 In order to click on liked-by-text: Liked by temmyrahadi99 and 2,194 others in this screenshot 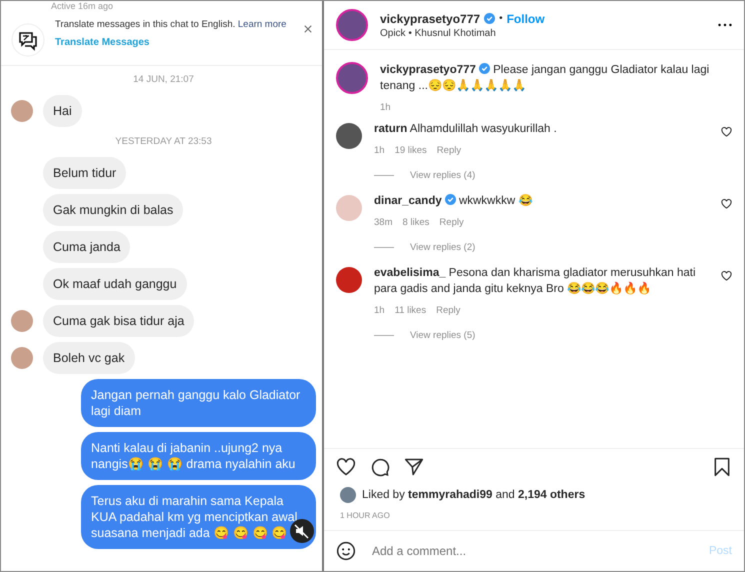, I will do `click(474, 495)`.